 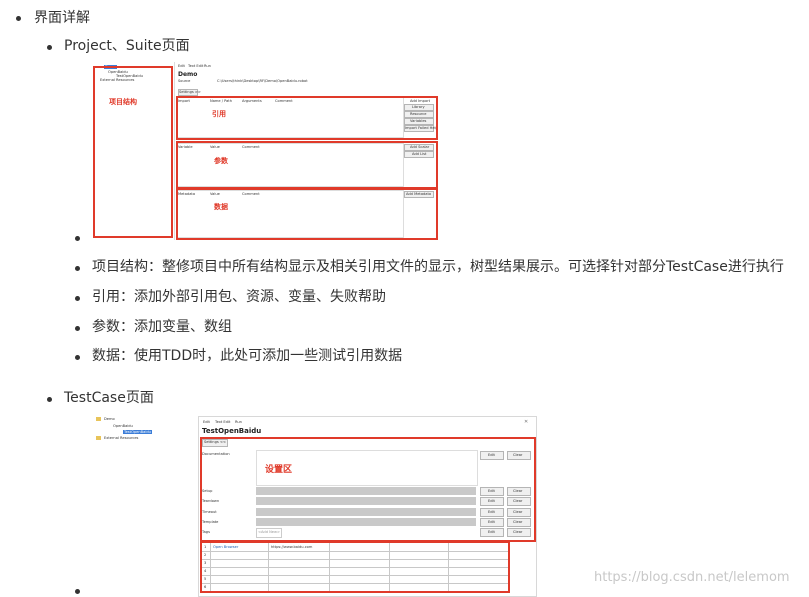 I want to click on settings-highlight, so click(x=368, y=489).